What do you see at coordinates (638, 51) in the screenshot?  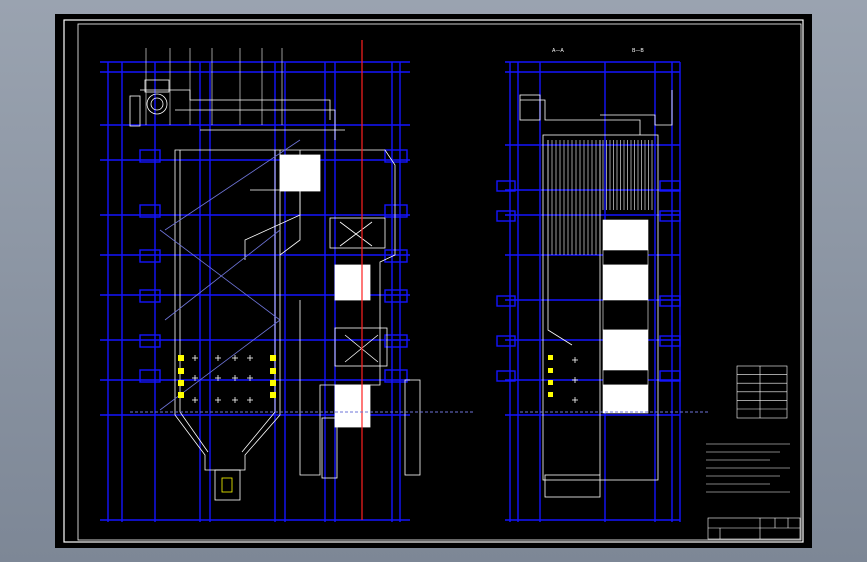 I see `section-label-b: B—B` at bounding box center [638, 51].